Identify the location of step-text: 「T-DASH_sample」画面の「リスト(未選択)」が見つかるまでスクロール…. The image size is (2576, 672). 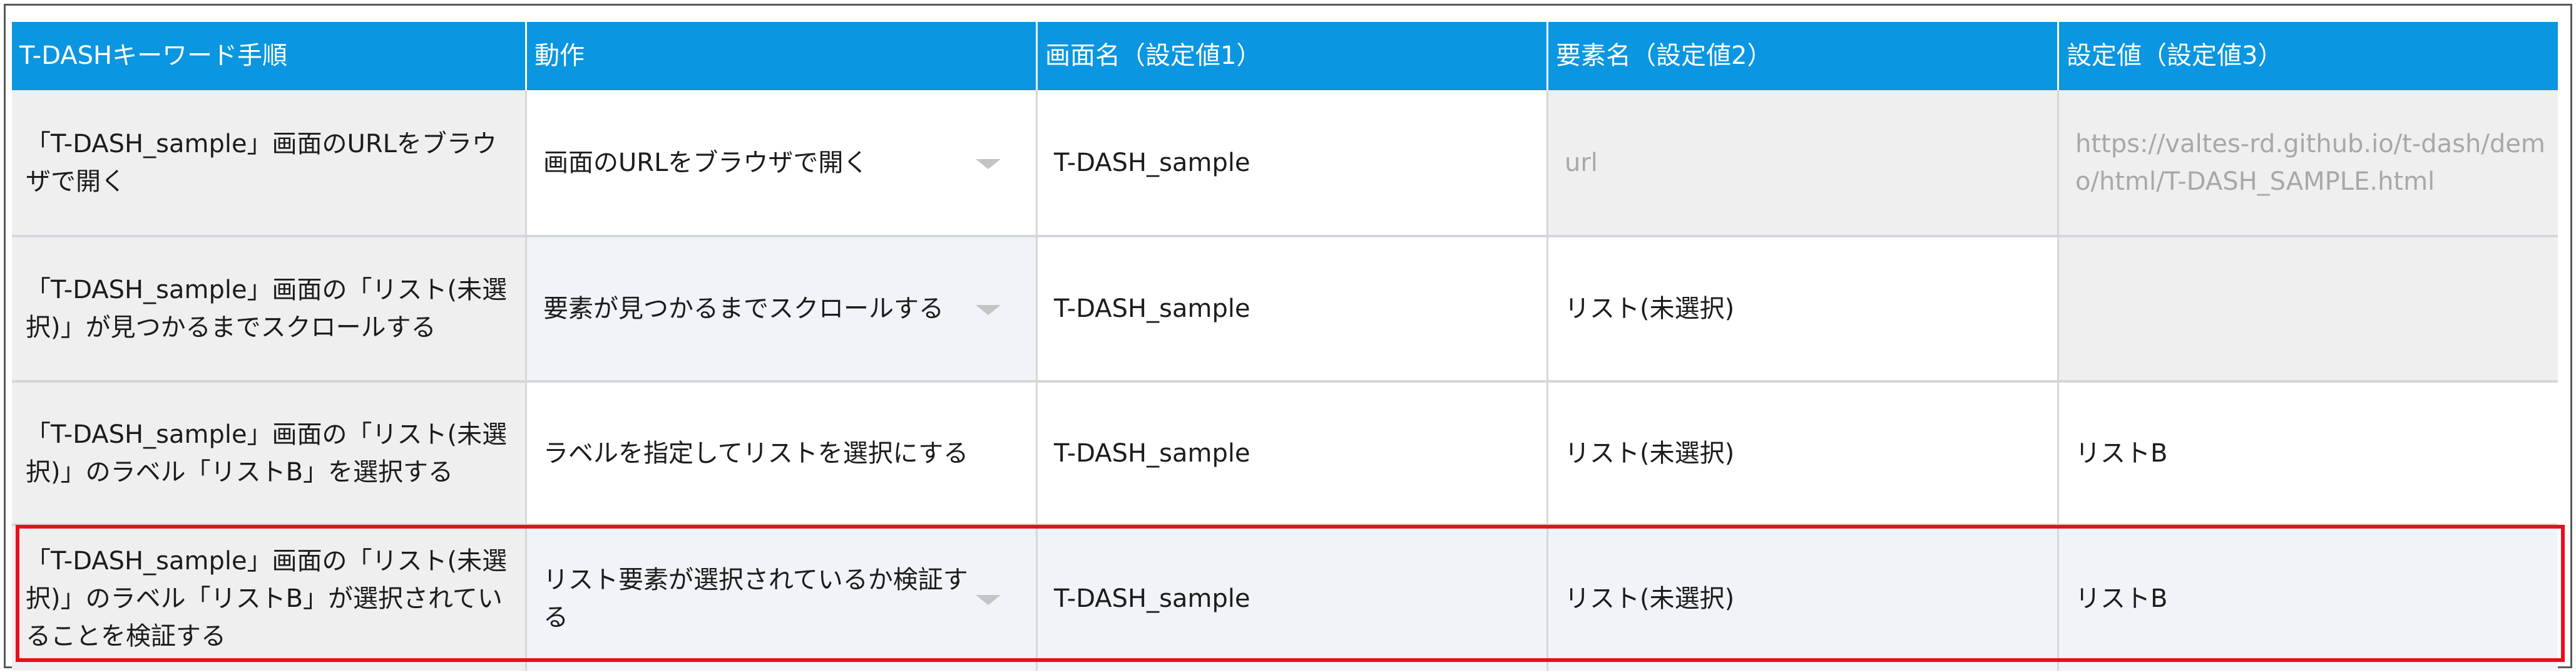
(267, 309).